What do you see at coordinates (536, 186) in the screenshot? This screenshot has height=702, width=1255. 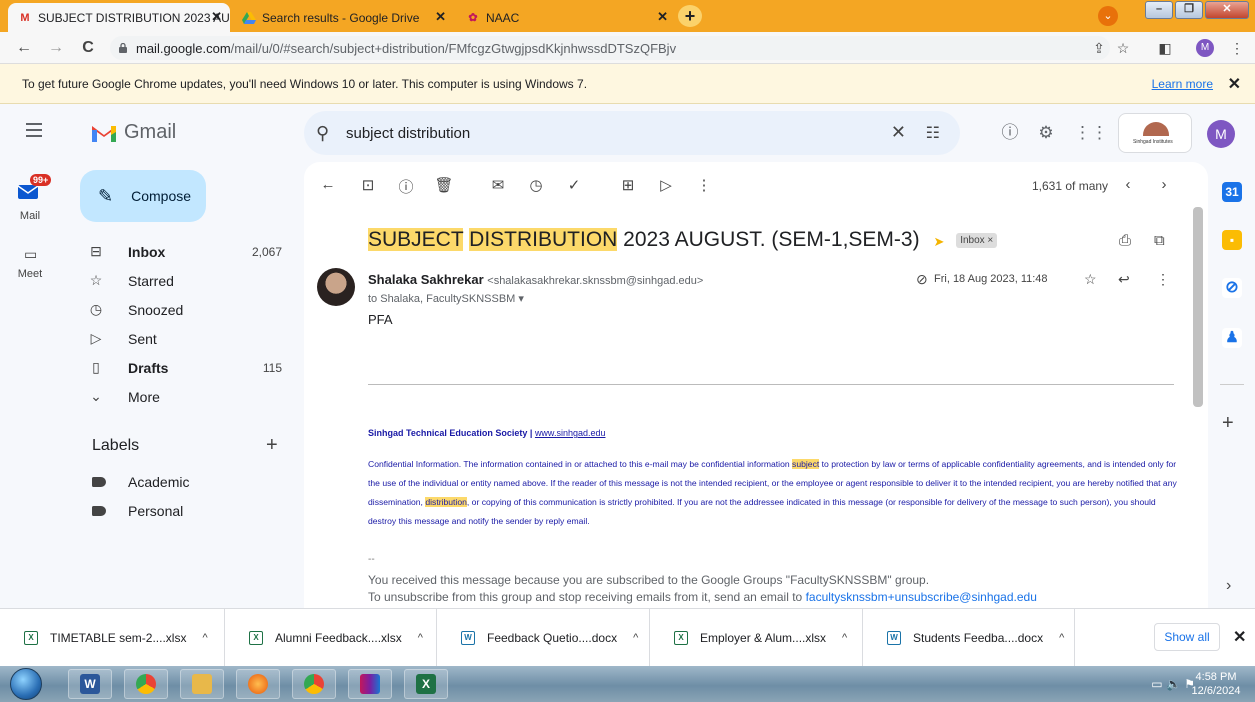 I see `snooze-icon: ◷` at bounding box center [536, 186].